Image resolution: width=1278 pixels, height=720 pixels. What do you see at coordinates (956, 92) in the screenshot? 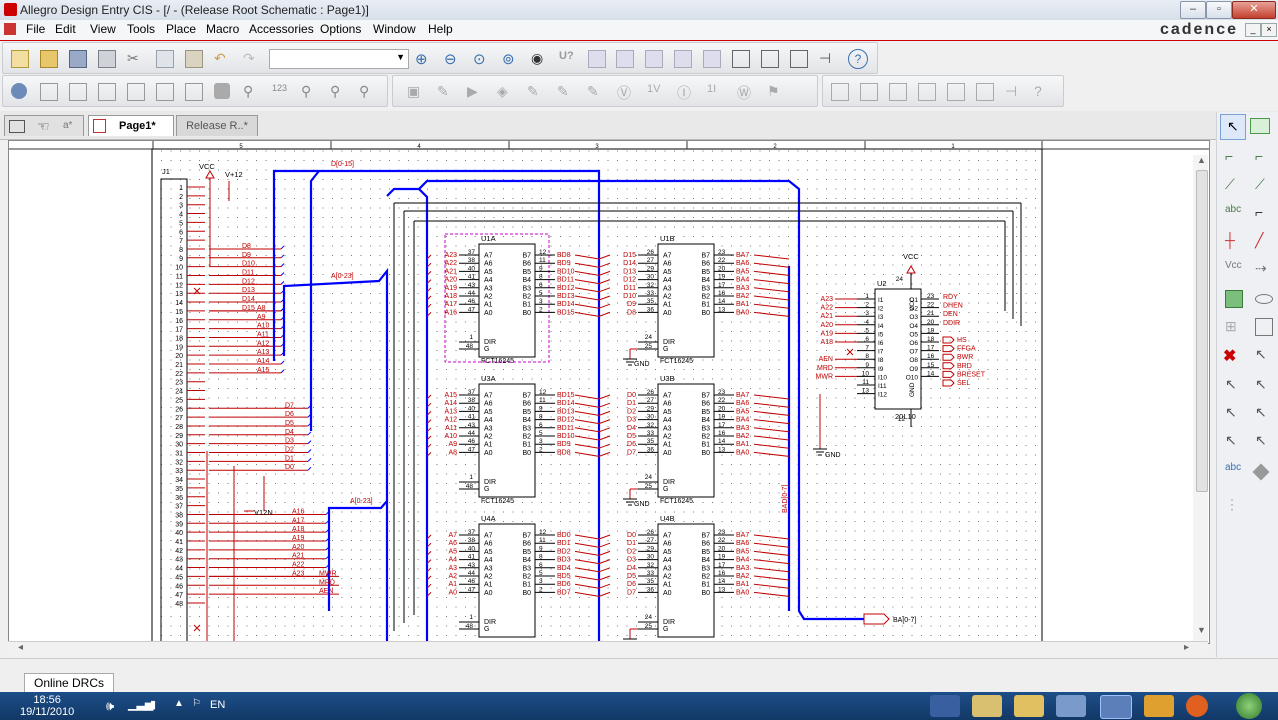
I see `simulate-icon` at bounding box center [956, 92].